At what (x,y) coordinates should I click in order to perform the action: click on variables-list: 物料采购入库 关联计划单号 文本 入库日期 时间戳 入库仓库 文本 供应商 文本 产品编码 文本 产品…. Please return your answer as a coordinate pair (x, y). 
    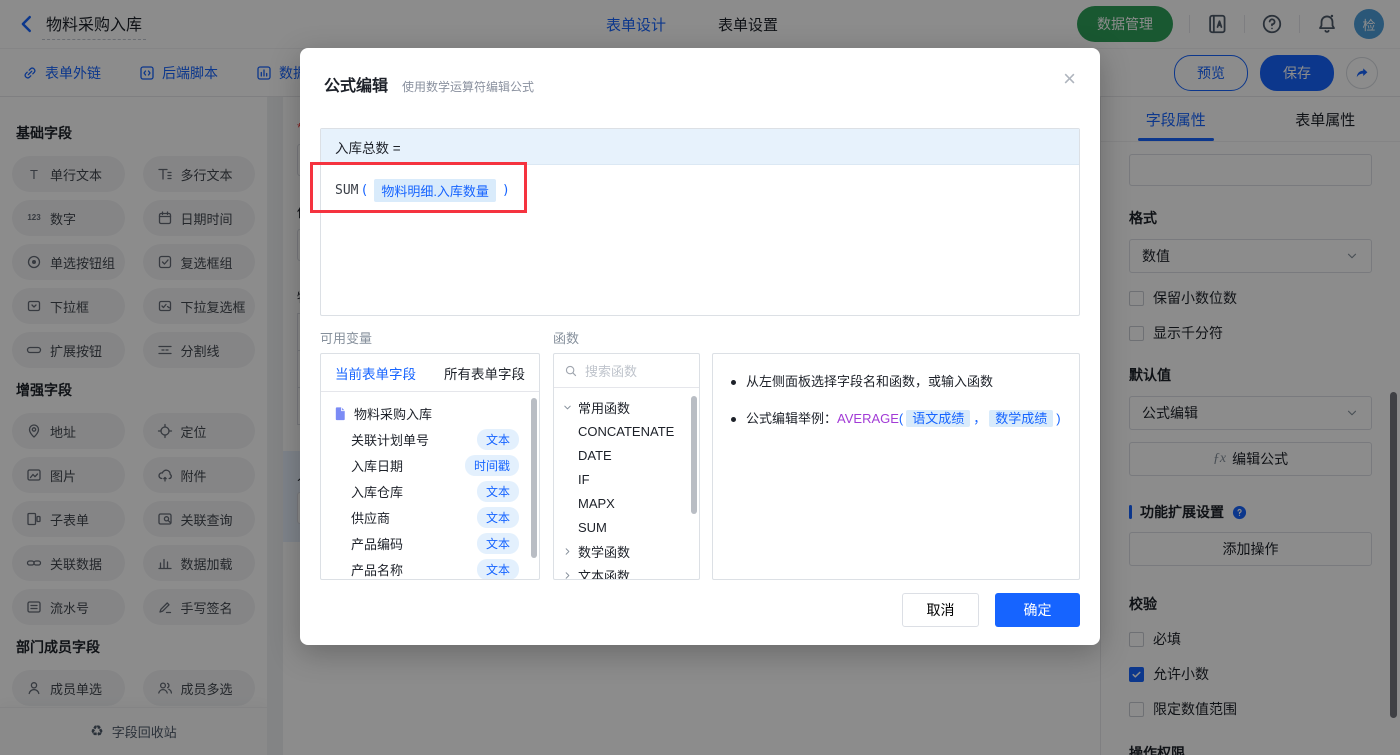
    Looking at the image, I should click on (430, 485).